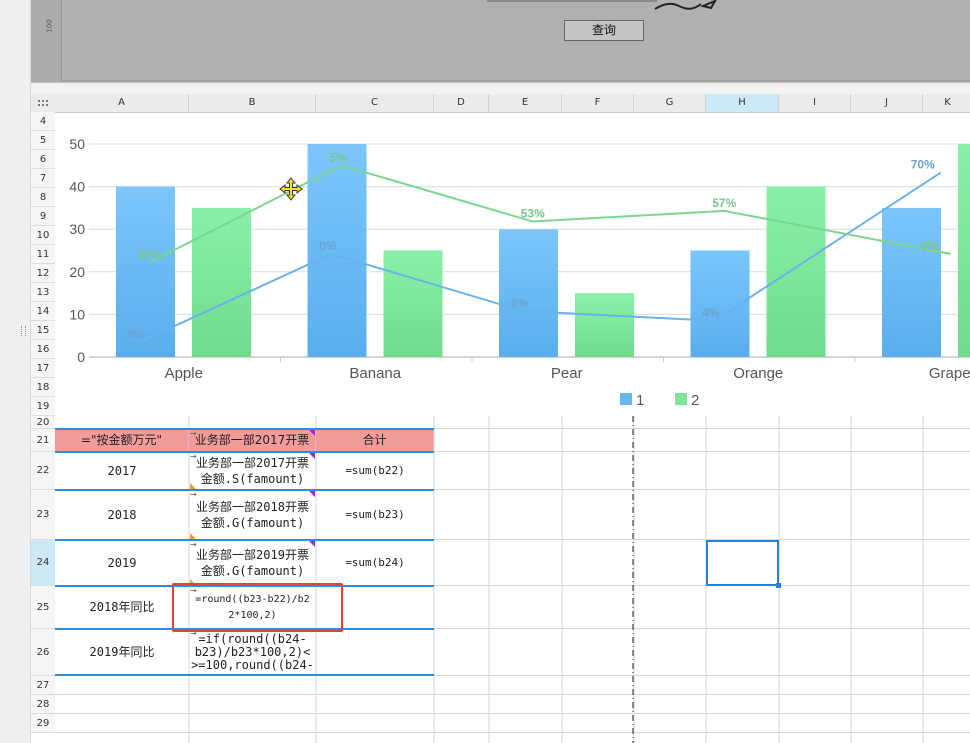 The width and height of the screenshot is (970, 743). Describe the element at coordinates (252, 515) in the screenshot. I see `cell-b23: 业务部一部2018开票 金额.G(famount)` at that location.